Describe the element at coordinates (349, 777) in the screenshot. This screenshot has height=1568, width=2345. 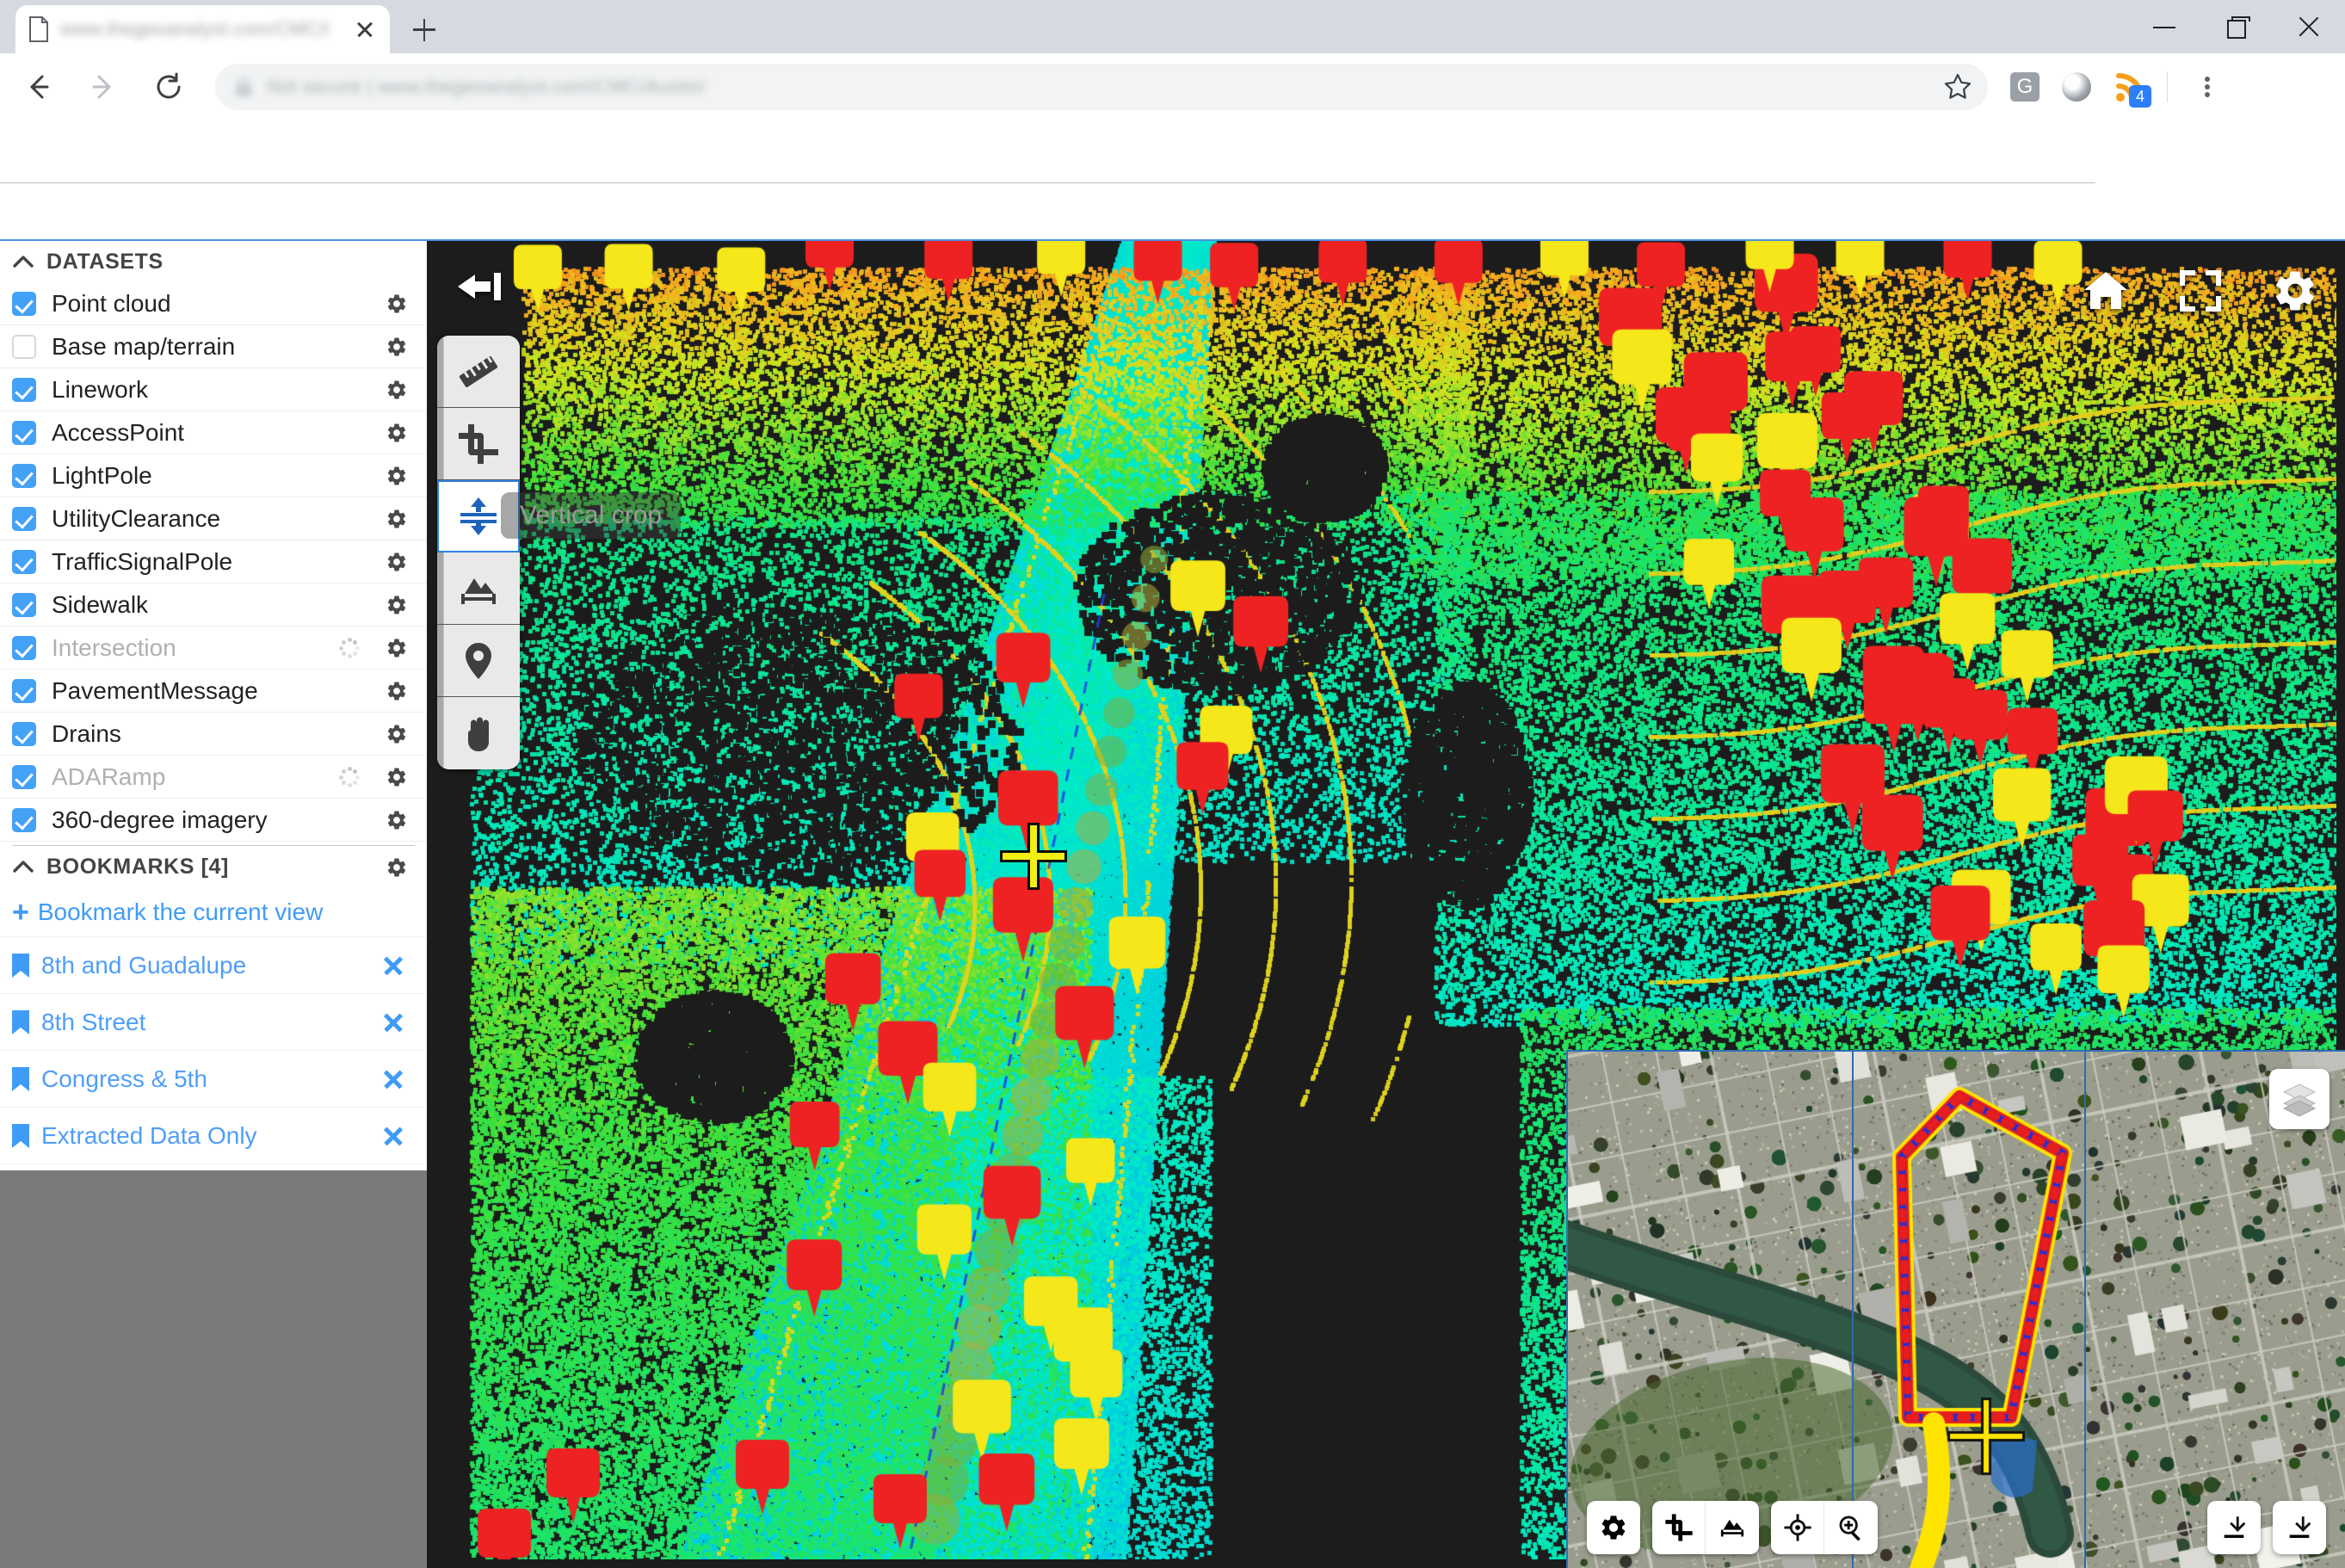
I see `loading-spinner-icon` at that location.